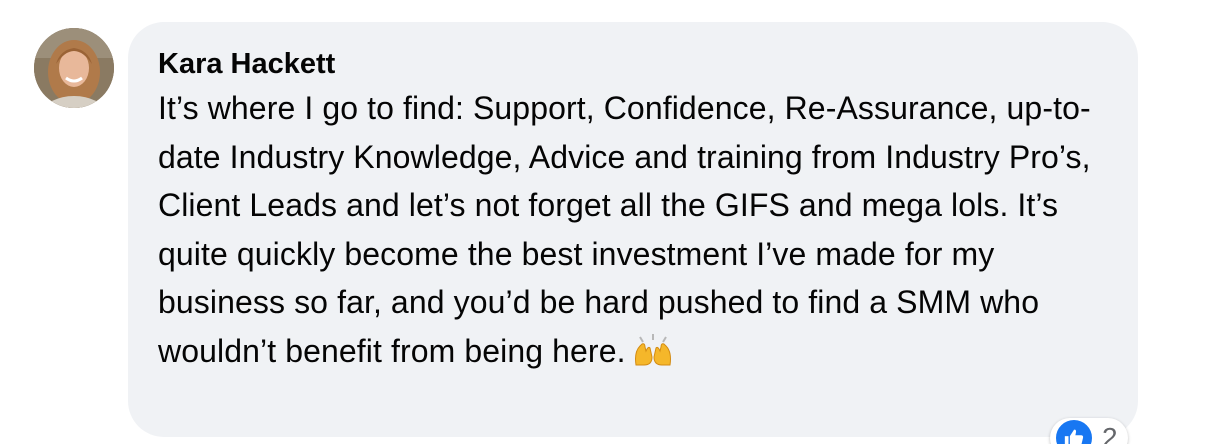 This screenshot has width=1206, height=444. I want to click on comment-author: Kara Hackett, so click(633, 64).